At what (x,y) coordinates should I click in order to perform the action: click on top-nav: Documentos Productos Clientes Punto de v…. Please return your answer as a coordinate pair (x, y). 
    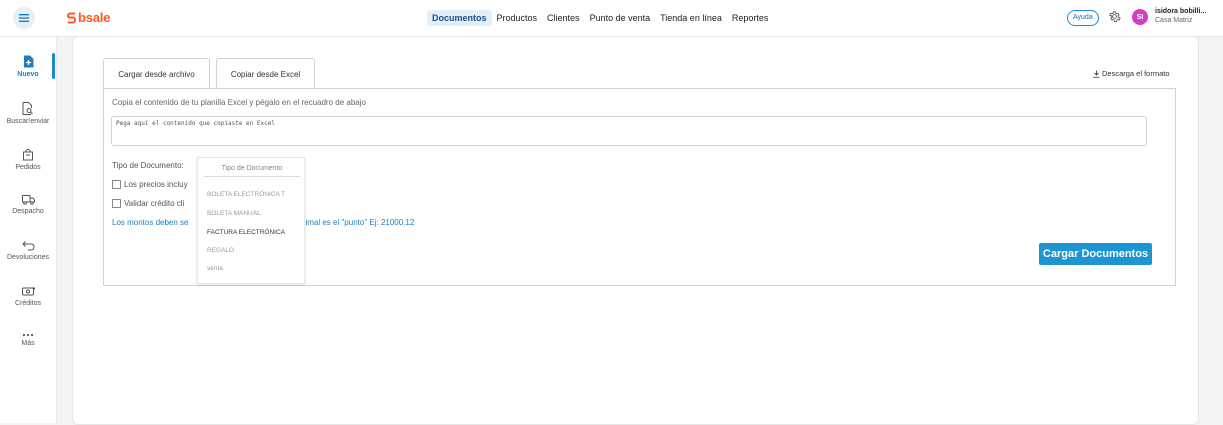
    Looking at the image, I should click on (600, 18).